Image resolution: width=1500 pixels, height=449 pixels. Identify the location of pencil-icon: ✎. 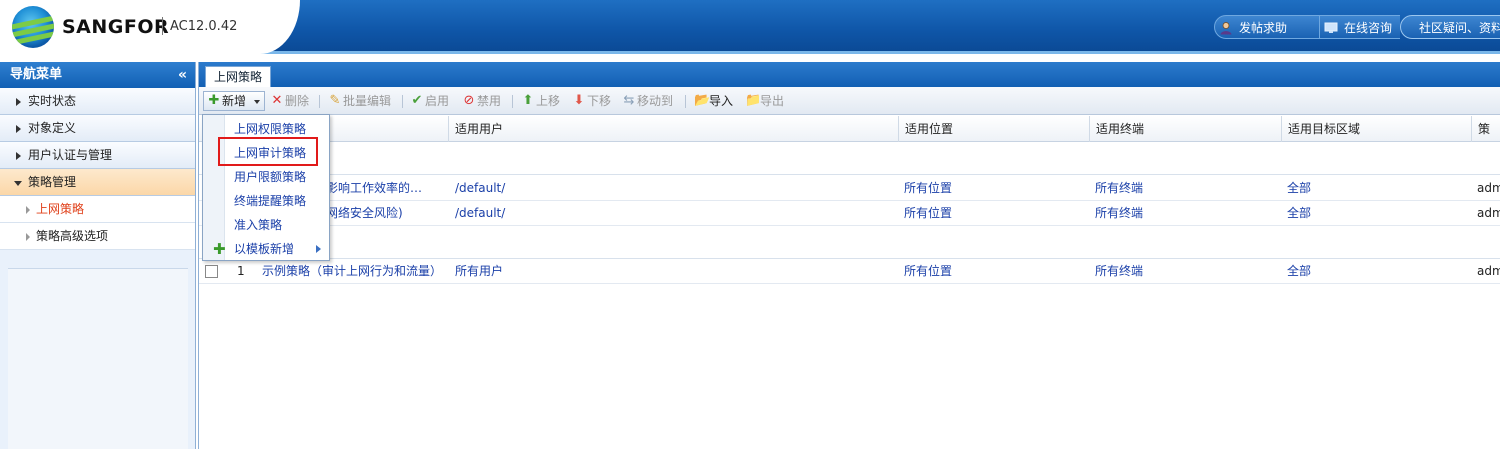
(335, 100).